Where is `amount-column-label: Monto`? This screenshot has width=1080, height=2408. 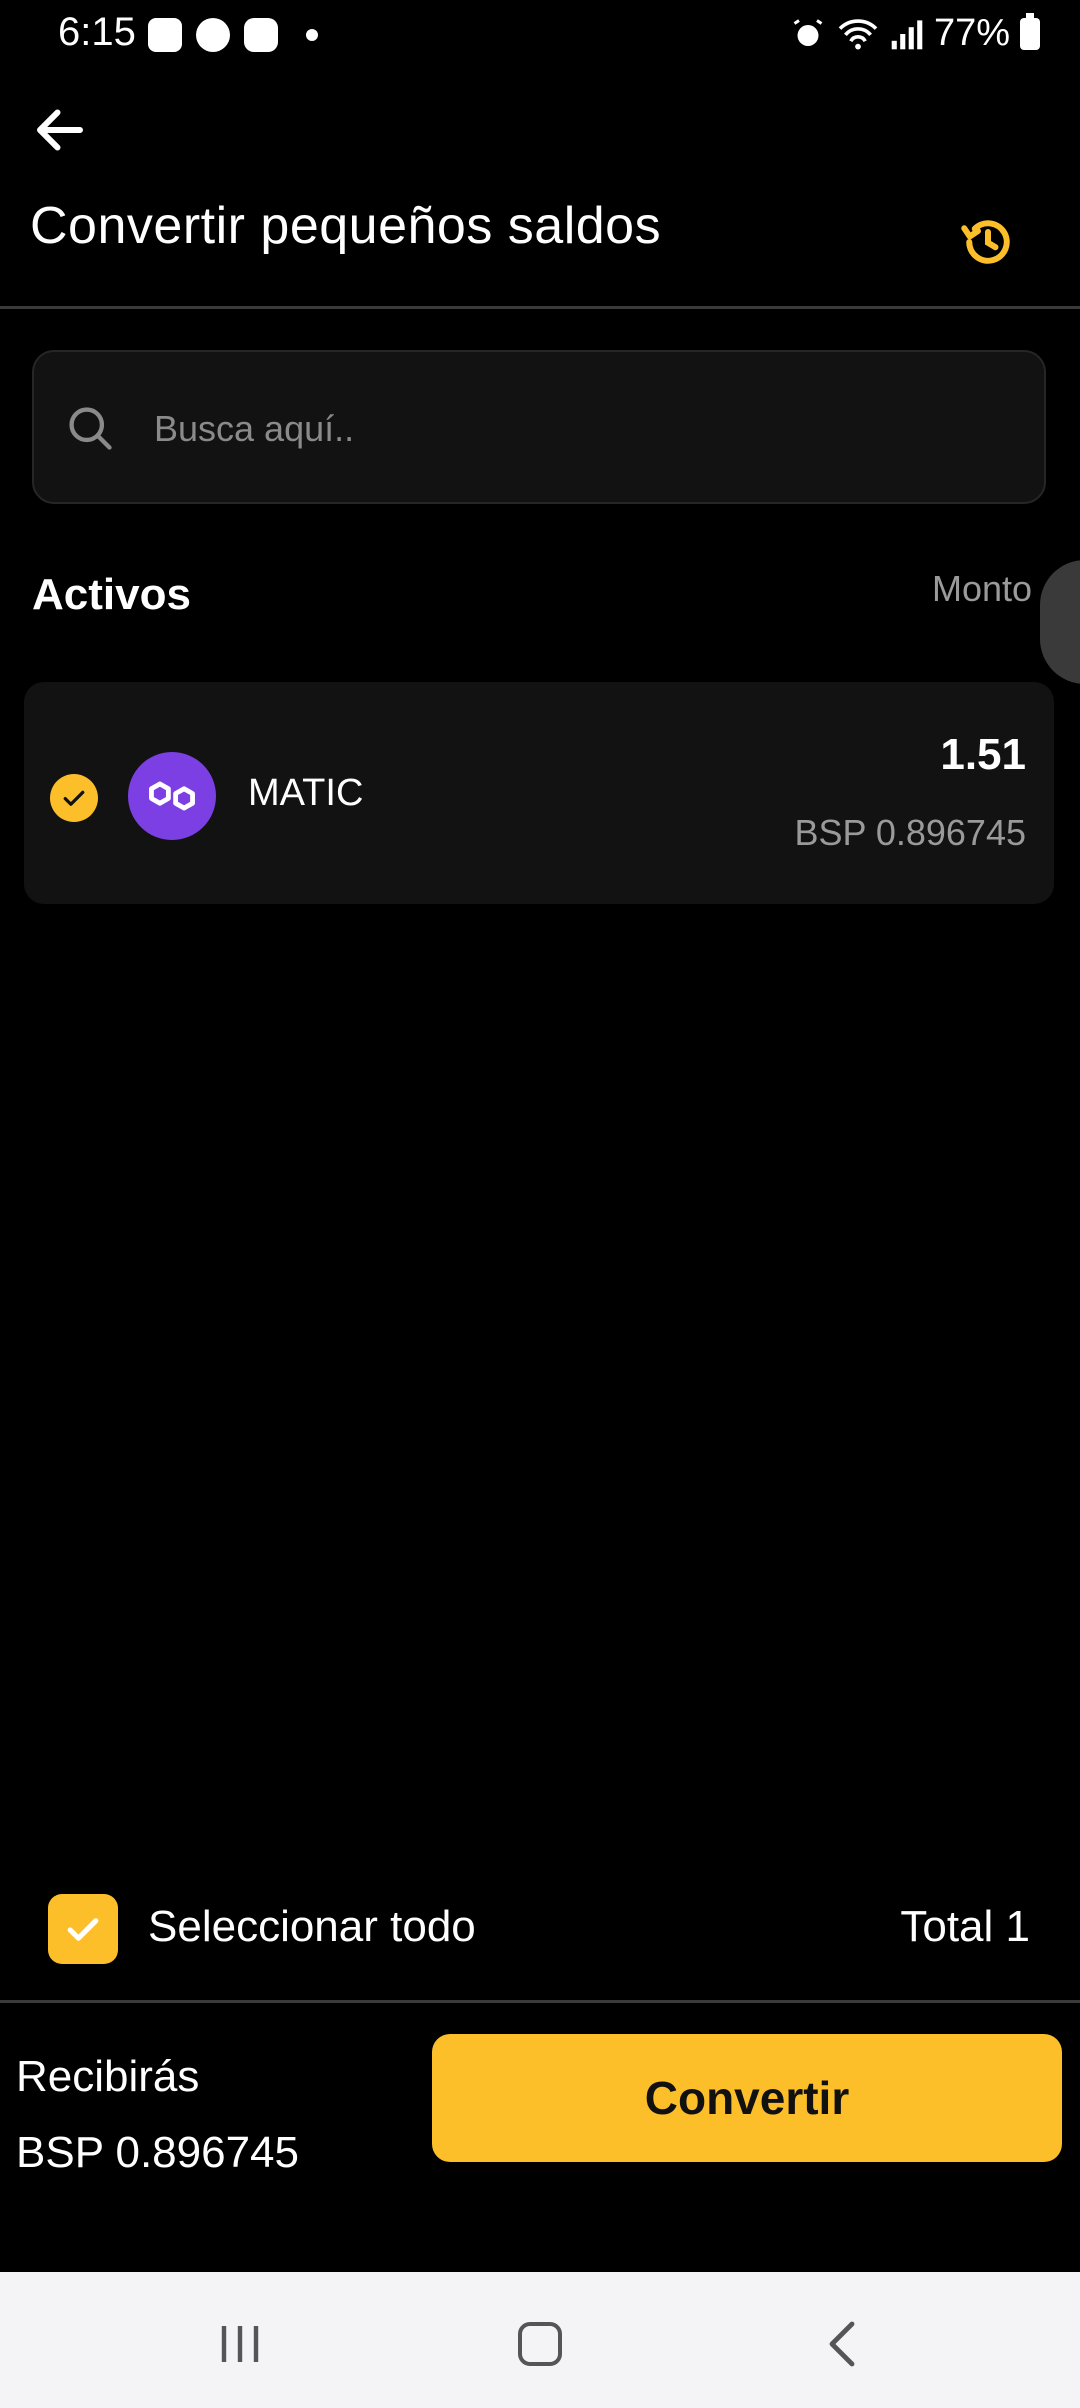 amount-column-label: Monto is located at coordinates (982, 588).